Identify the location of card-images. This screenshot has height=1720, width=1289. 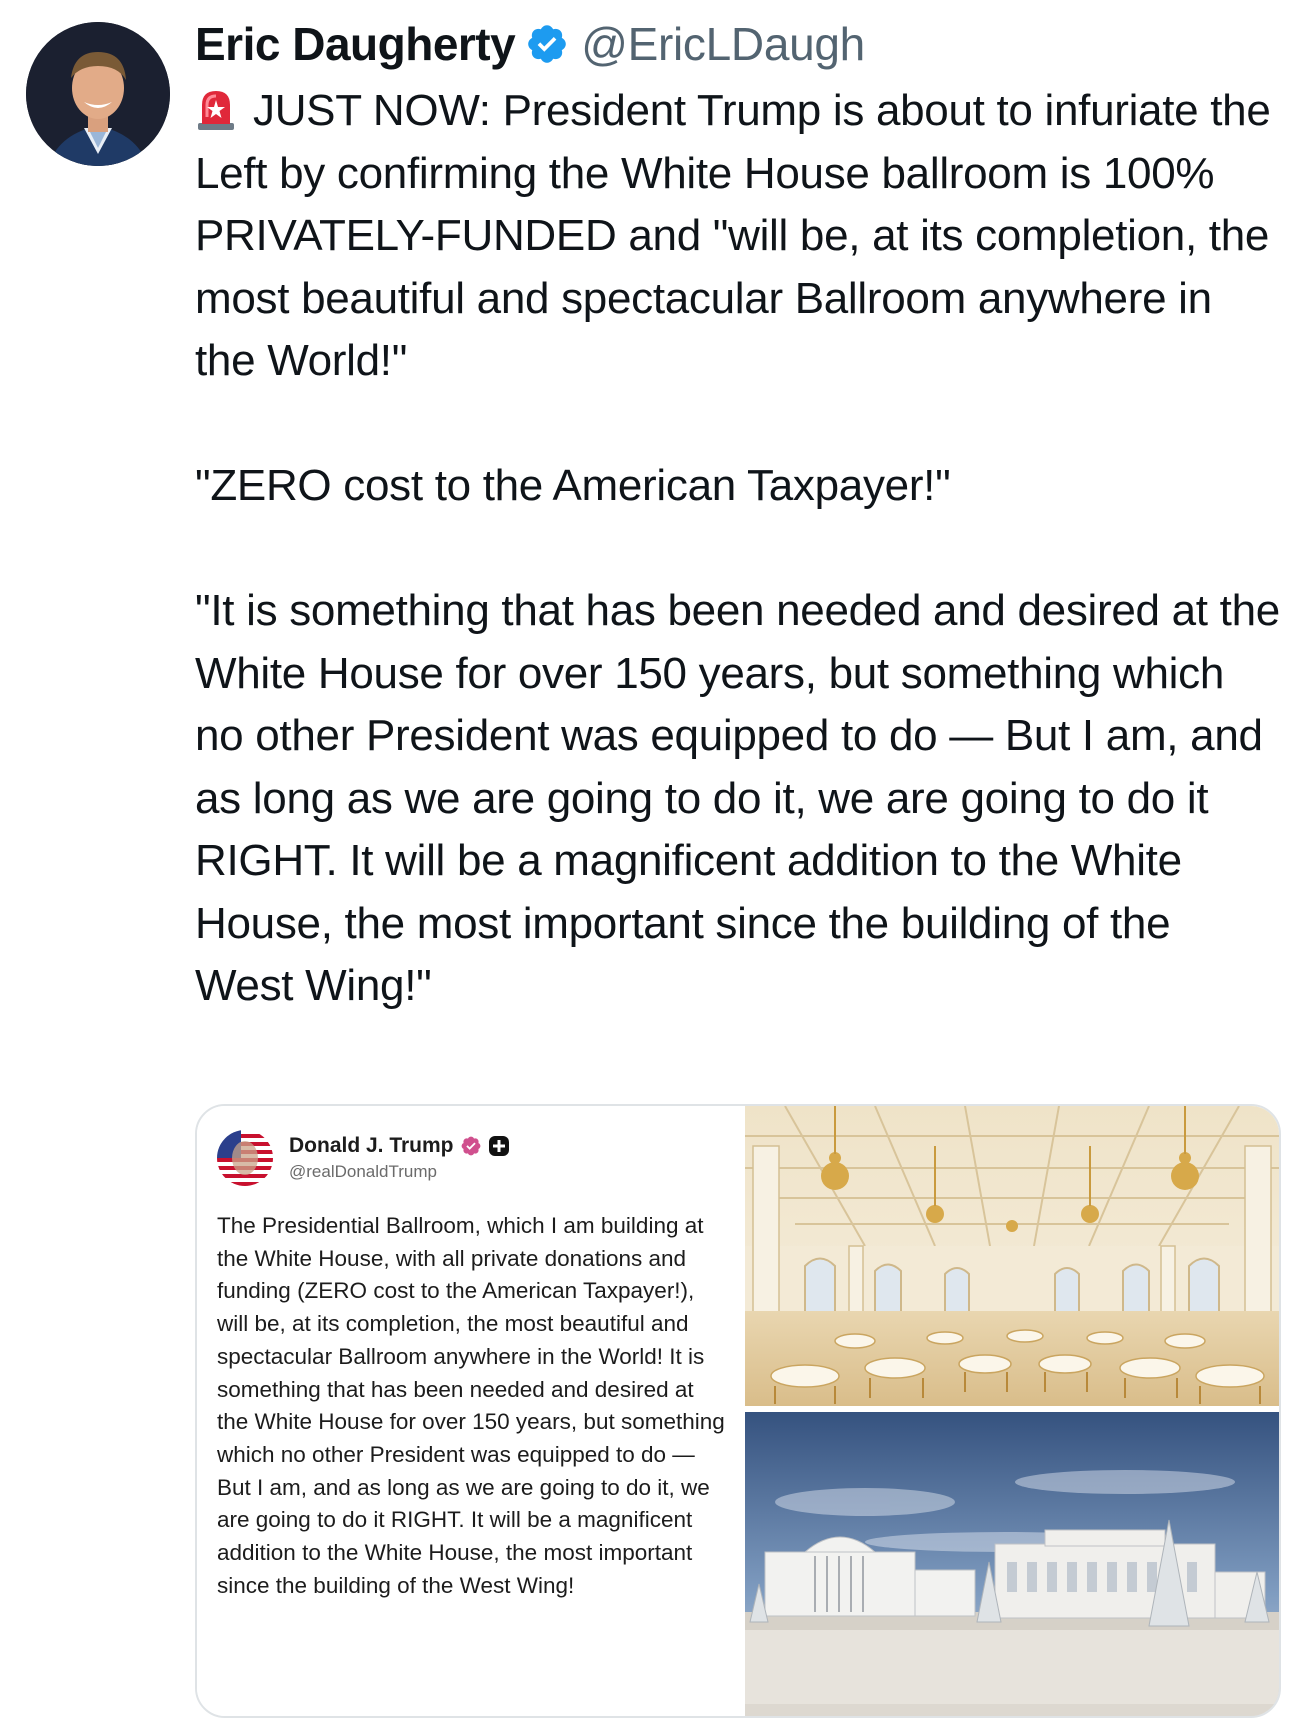
(1012, 1411).